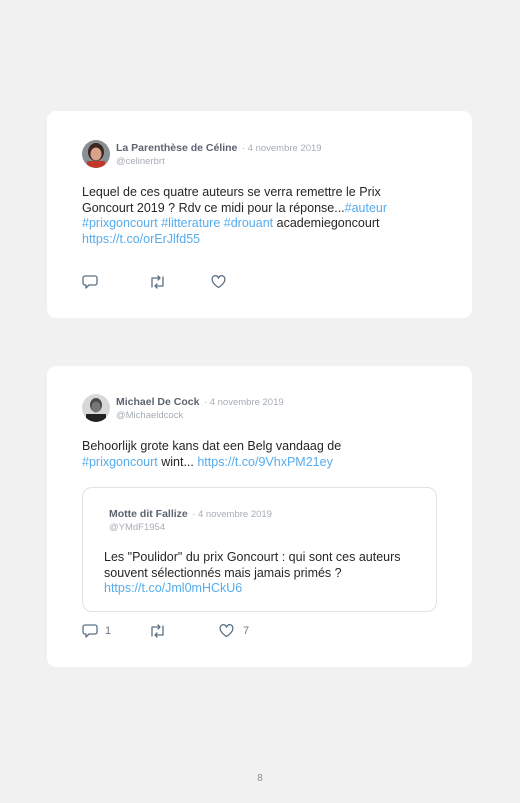 This screenshot has width=520, height=803. I want to click on author-name: Michael De Cock, so click(157, 402).